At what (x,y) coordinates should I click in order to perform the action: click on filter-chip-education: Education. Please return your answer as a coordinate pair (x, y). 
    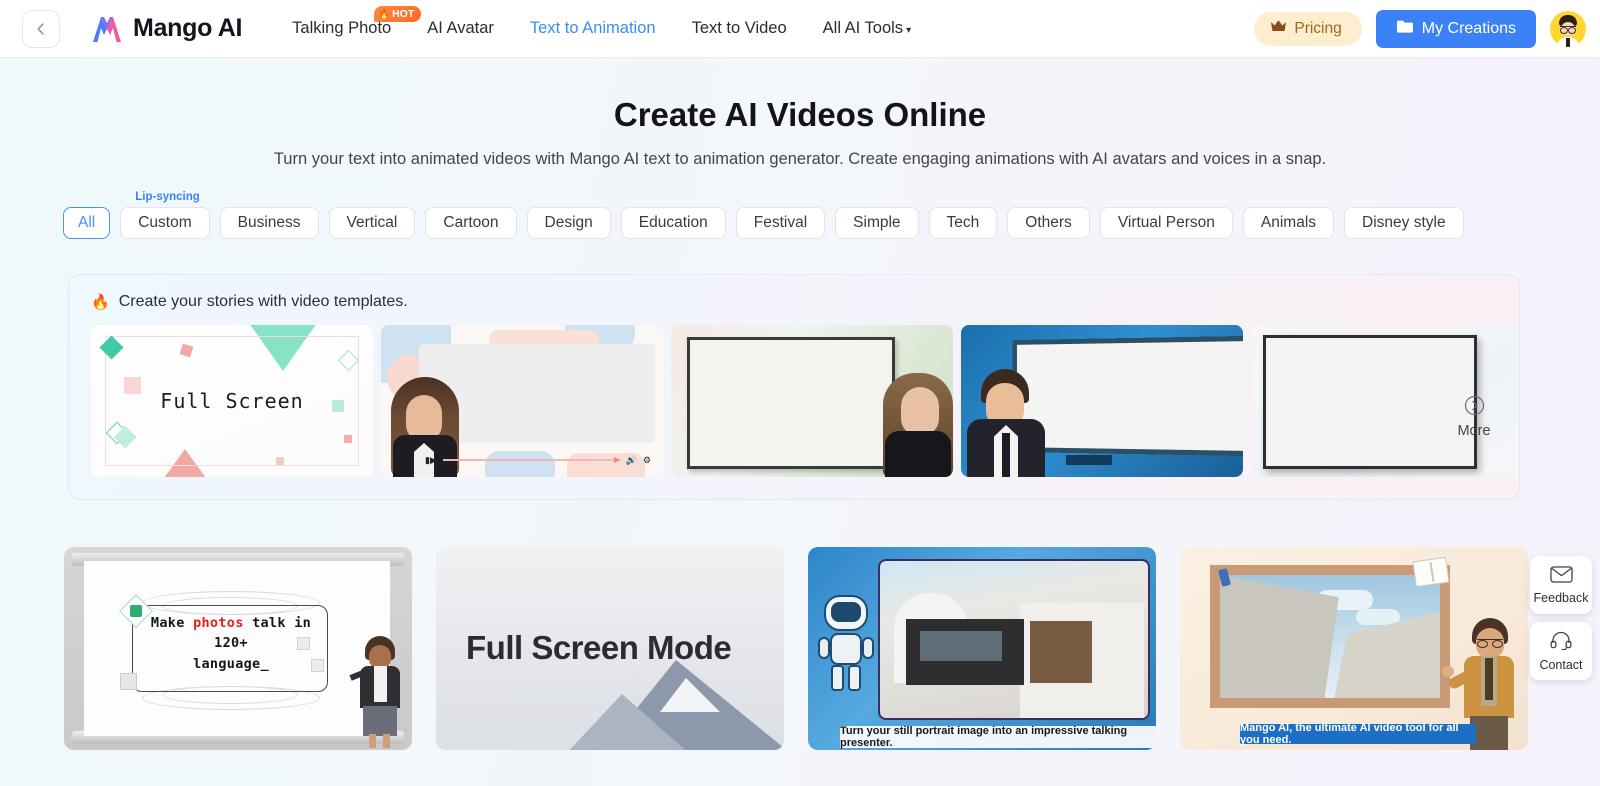
    Looking at the image, I should click on (673, 223).